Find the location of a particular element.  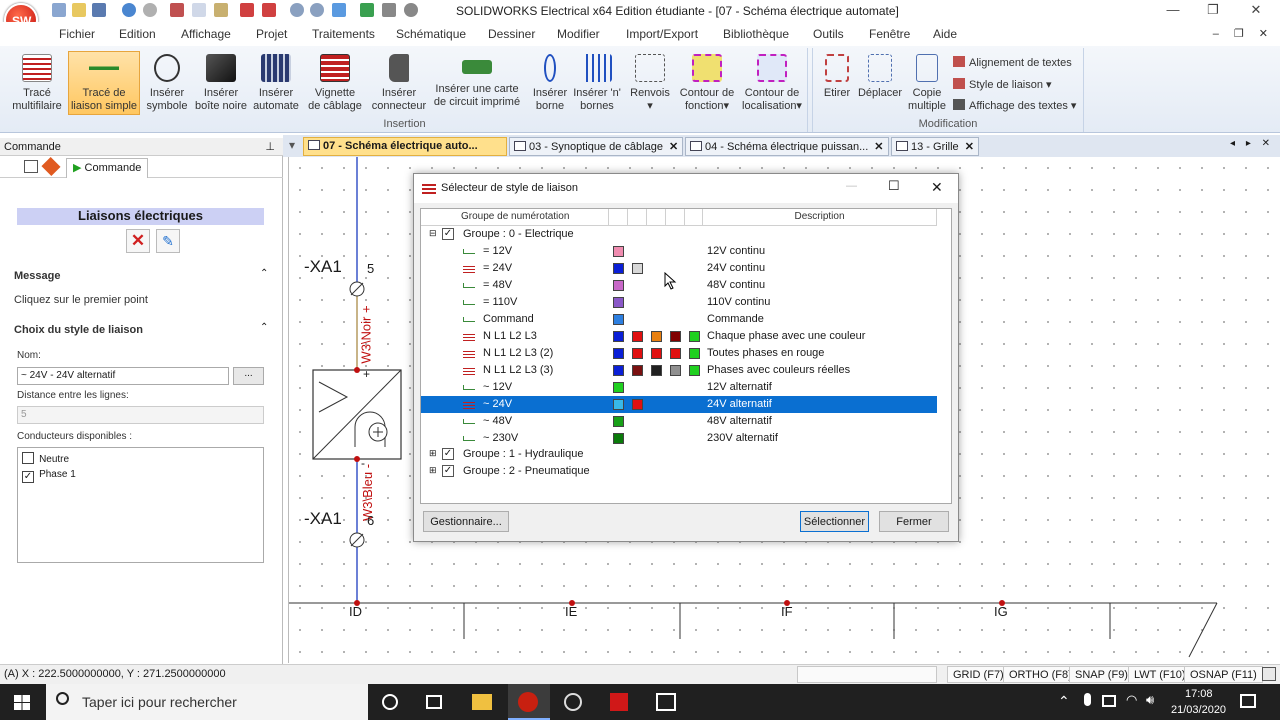

edit-button: ✎ is located at coordinates (168, 241).